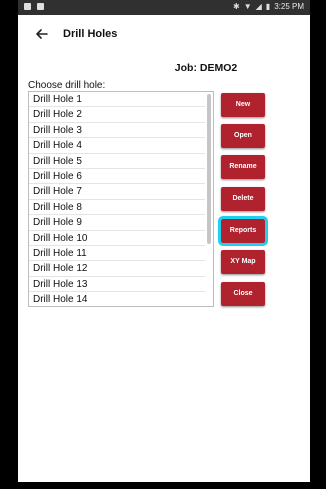 The image size is (326, 489). Describe the element at coordinates (42, 34) in the screenshot. I see `back-arrow-icon` at that location.